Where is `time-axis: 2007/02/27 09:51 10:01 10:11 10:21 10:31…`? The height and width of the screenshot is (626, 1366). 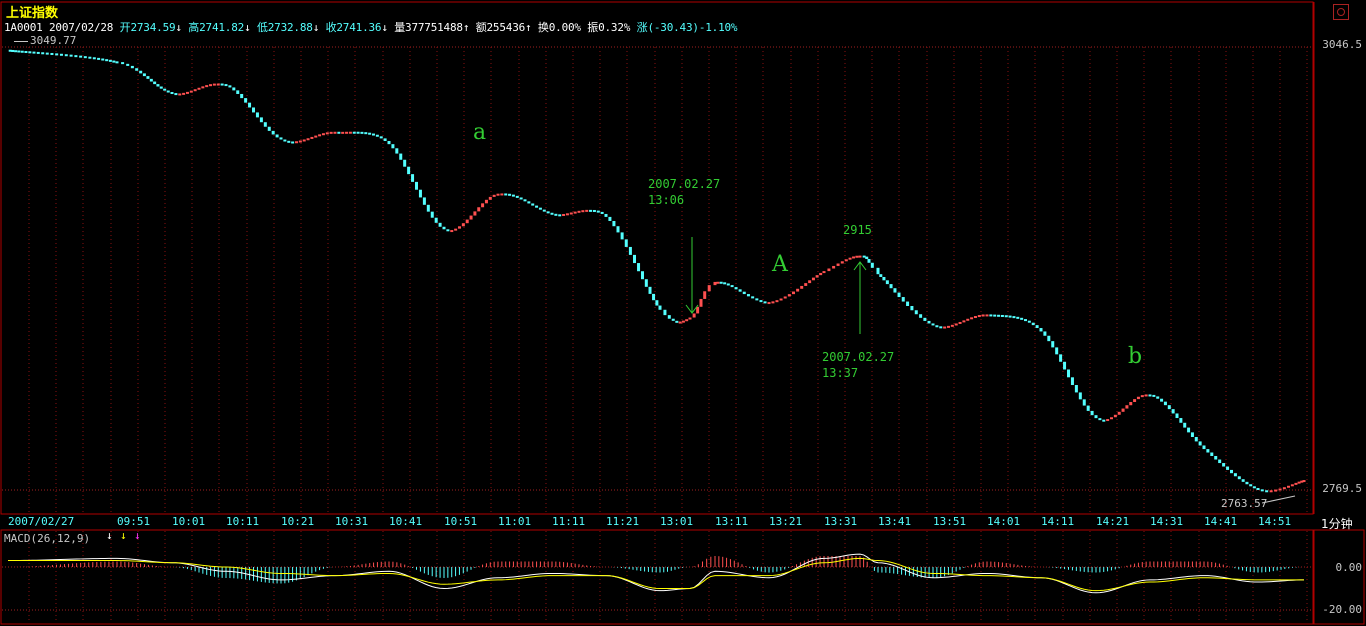
time-axis: 2007/02/27 09:51 10:01 10:11 10:21 10:31… is located at coordinates (683, 522).